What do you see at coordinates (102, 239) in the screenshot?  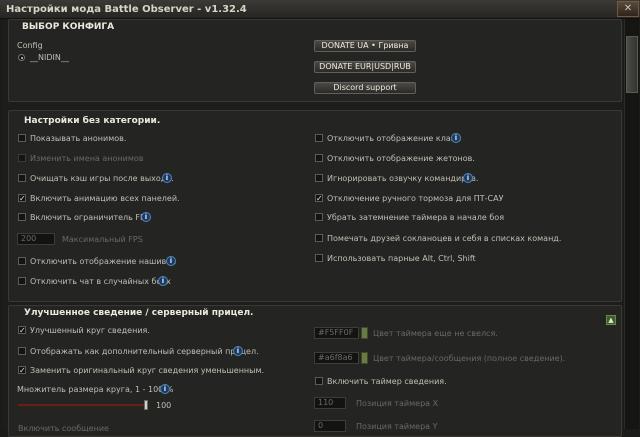 I see `max-fps-label: Максимальный FPS` at bounding box center [102, 239].